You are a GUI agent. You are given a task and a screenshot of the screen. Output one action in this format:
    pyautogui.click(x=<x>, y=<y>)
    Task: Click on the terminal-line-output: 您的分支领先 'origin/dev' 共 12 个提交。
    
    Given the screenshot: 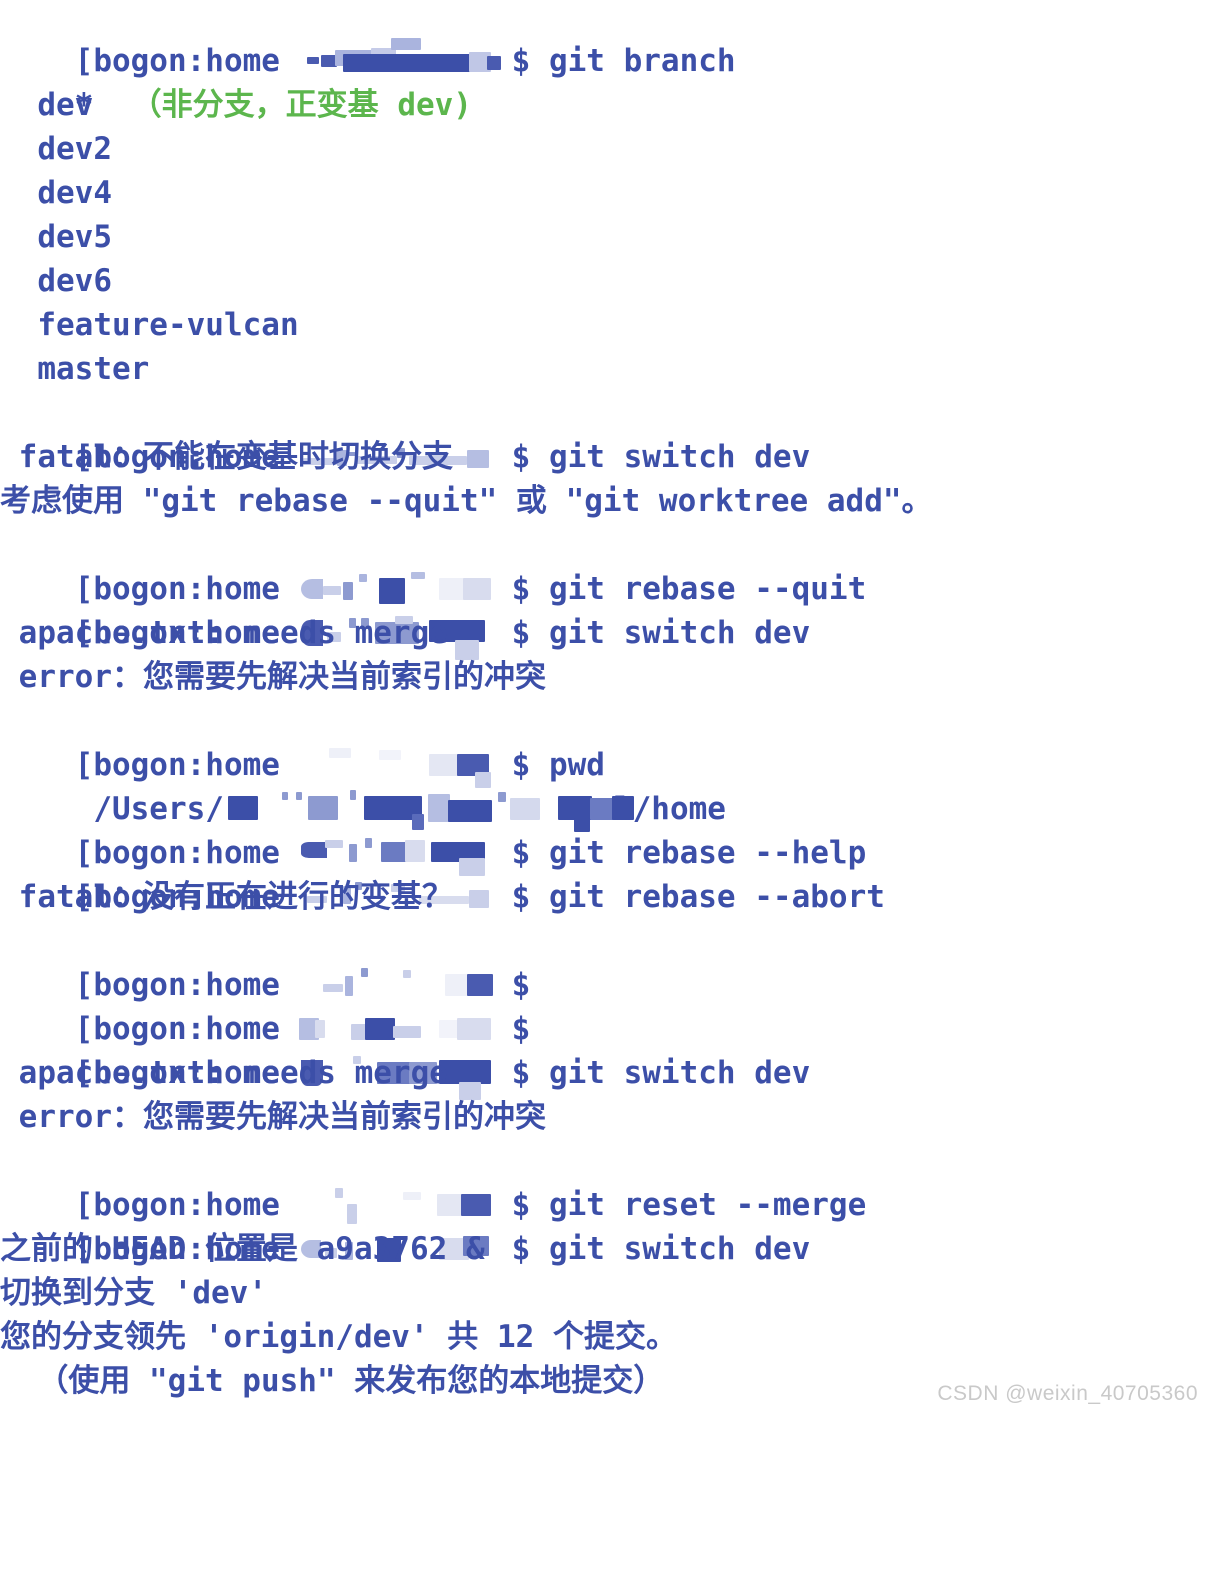 What is the action you would take?
    pyautogui.click(x=604, y=1337)
    